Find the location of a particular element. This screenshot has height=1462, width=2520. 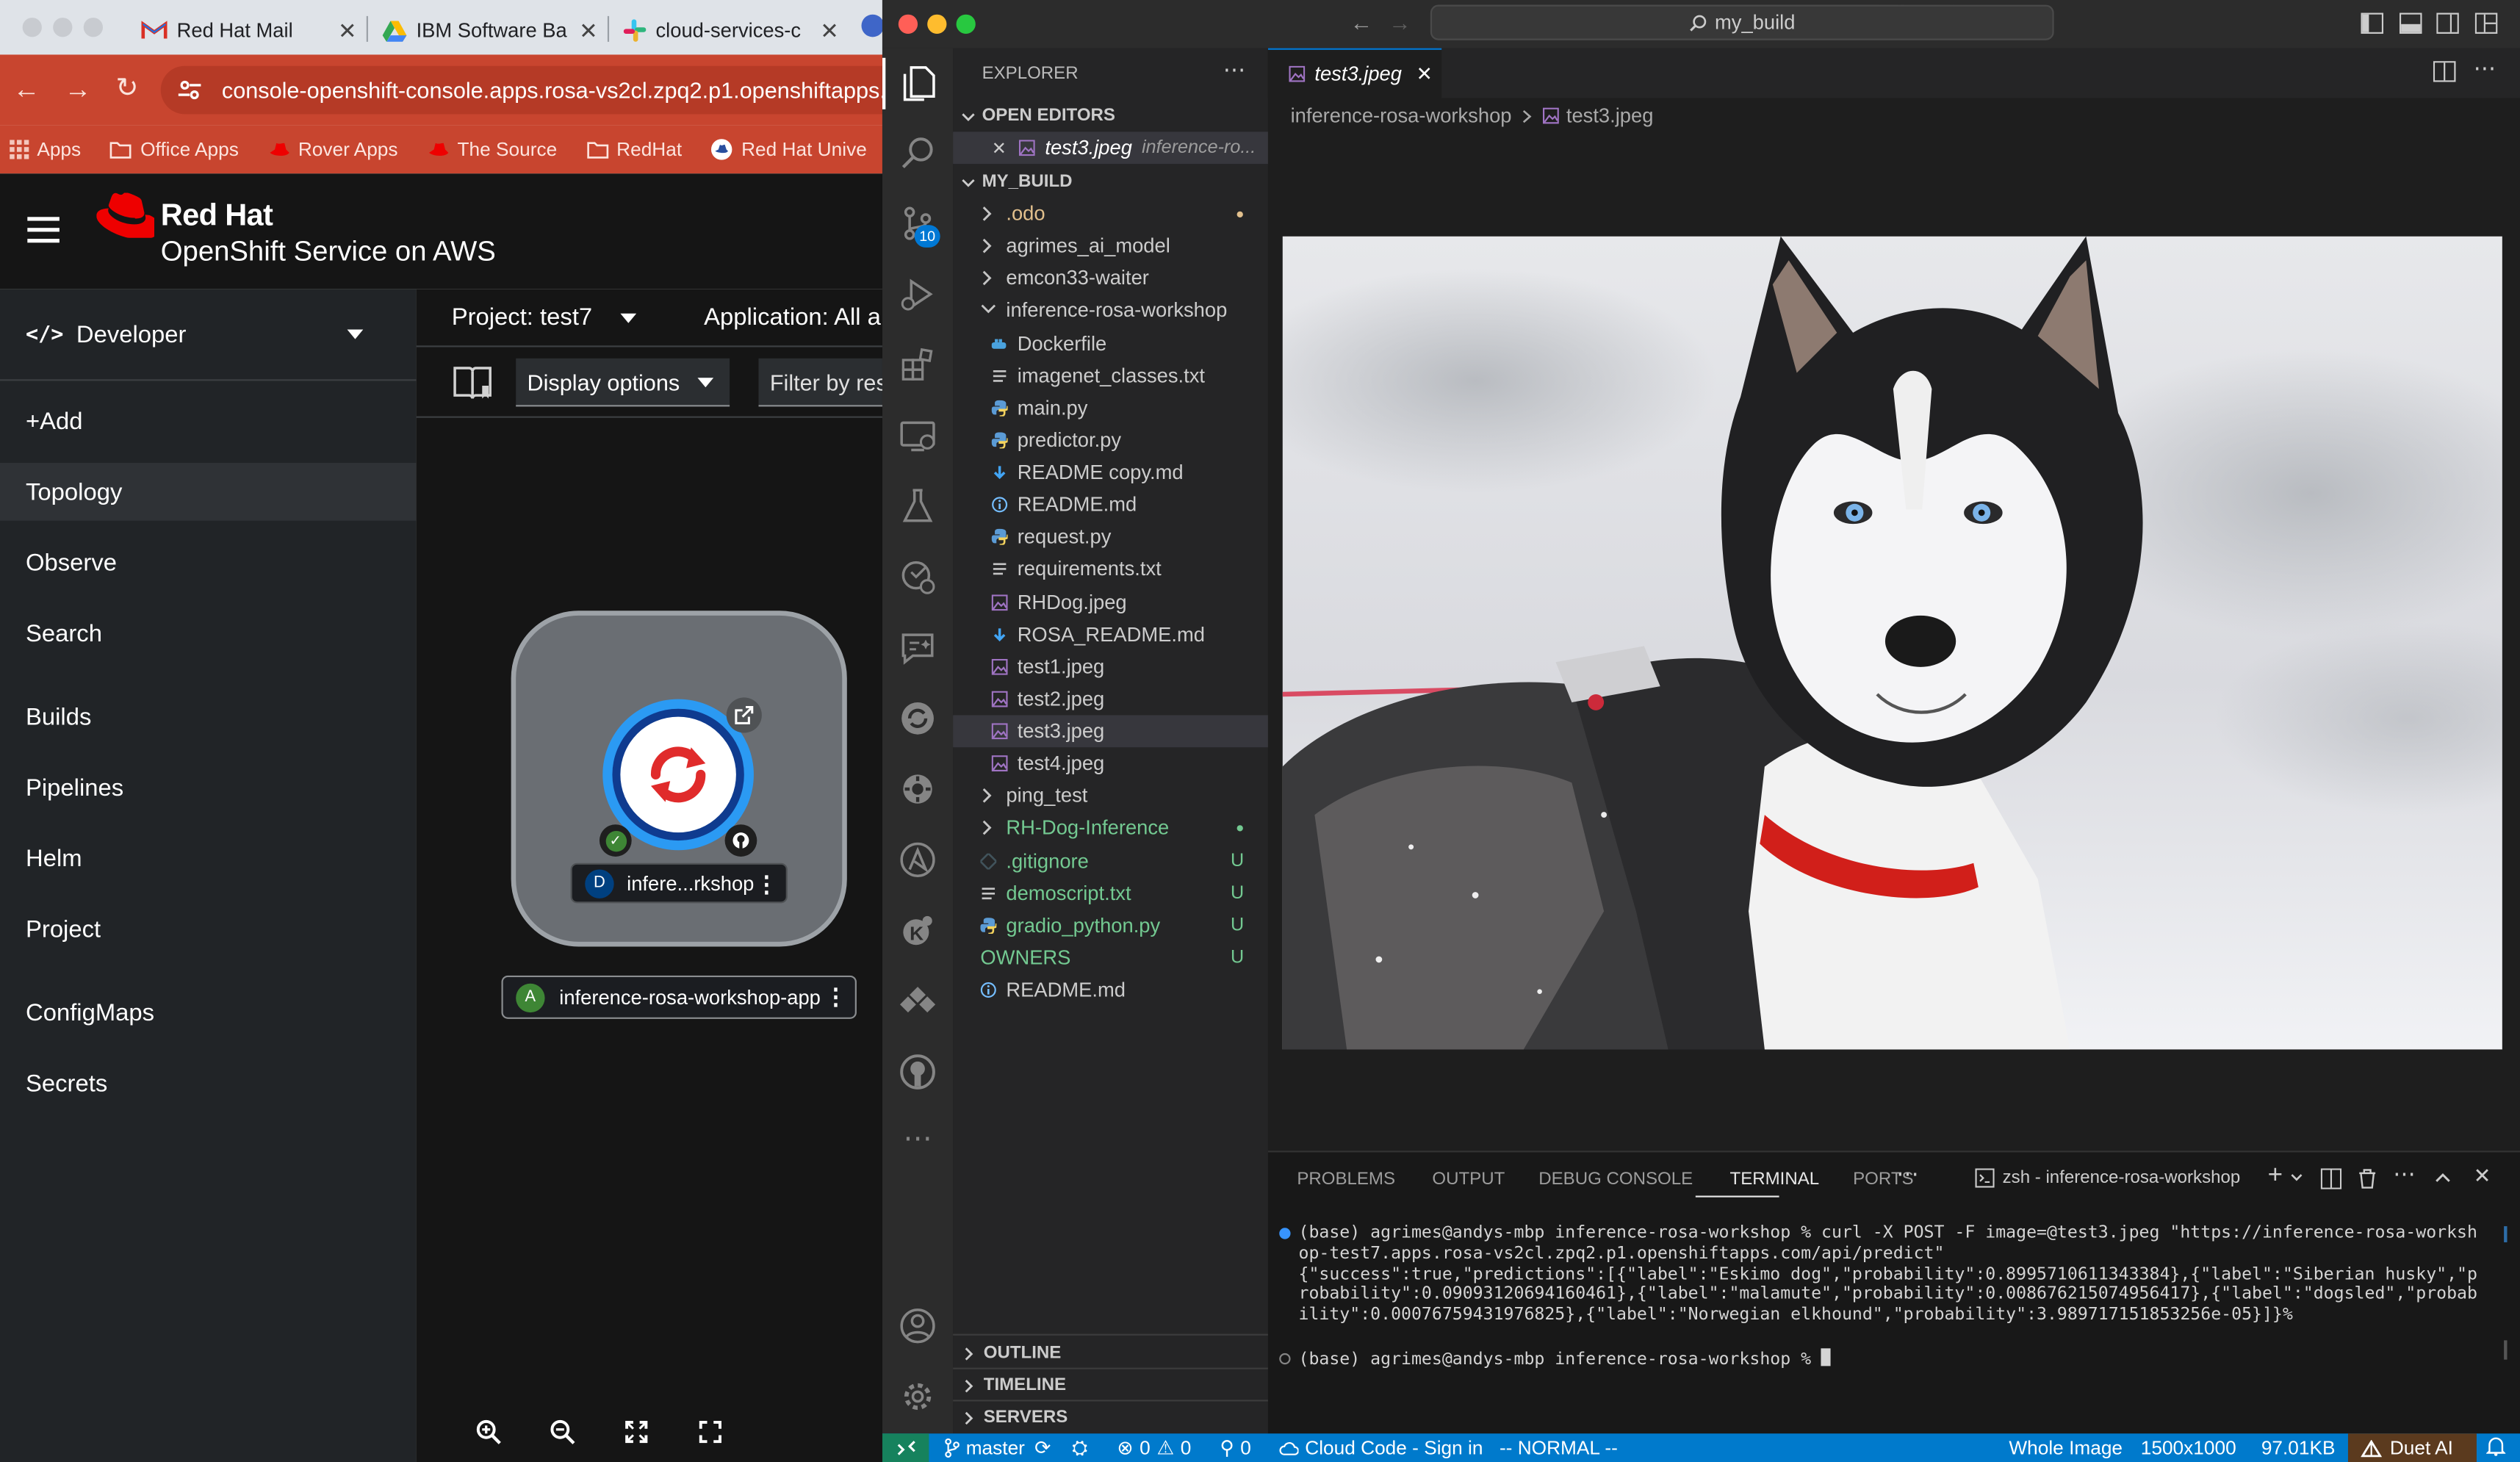

workspace-header: MY_BUILD is located at coordinates (1110, 181).